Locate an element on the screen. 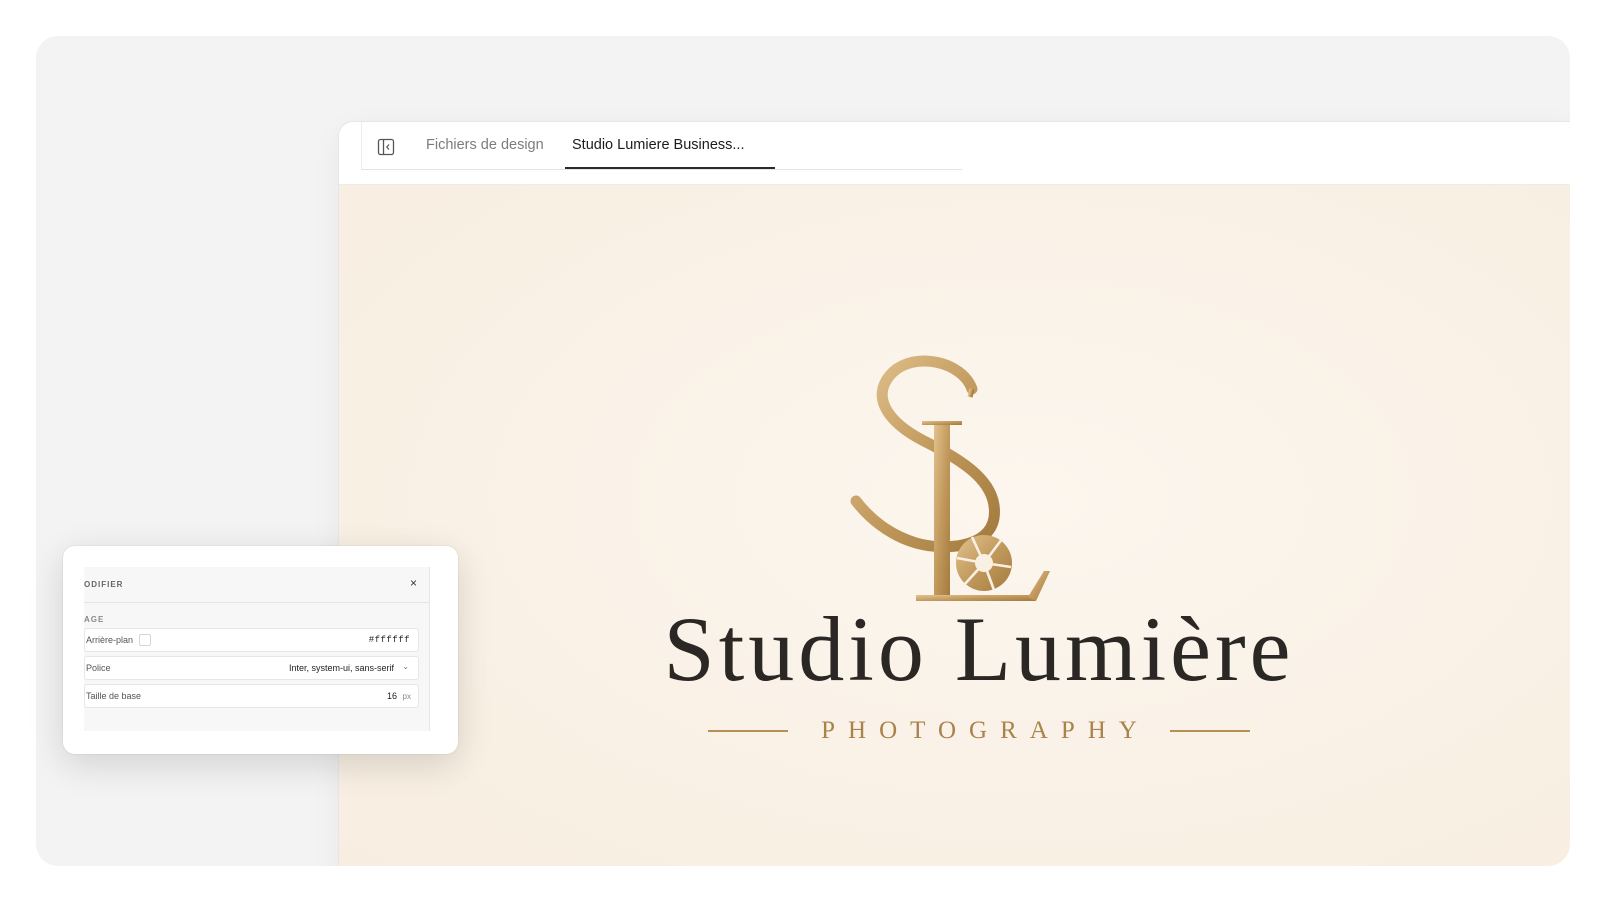 This screenshot has height=900, width=1600. tagline-rule-right is located at coordinates (1209, 731).